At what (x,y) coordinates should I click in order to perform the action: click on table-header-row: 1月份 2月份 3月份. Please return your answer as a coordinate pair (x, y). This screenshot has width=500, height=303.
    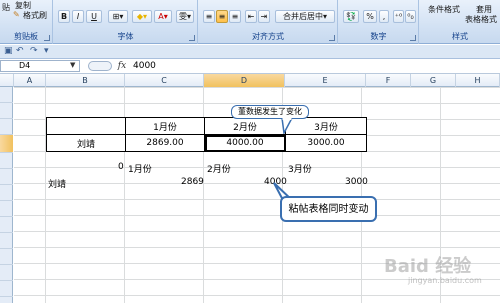
    Looking at the image, I should click on (206, 126).